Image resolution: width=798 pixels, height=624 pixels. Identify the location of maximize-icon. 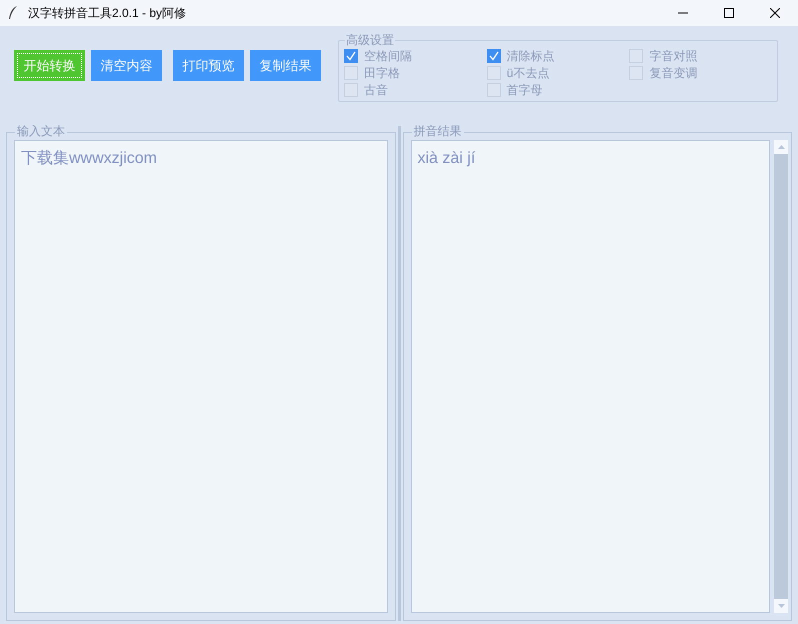
(729, 13).